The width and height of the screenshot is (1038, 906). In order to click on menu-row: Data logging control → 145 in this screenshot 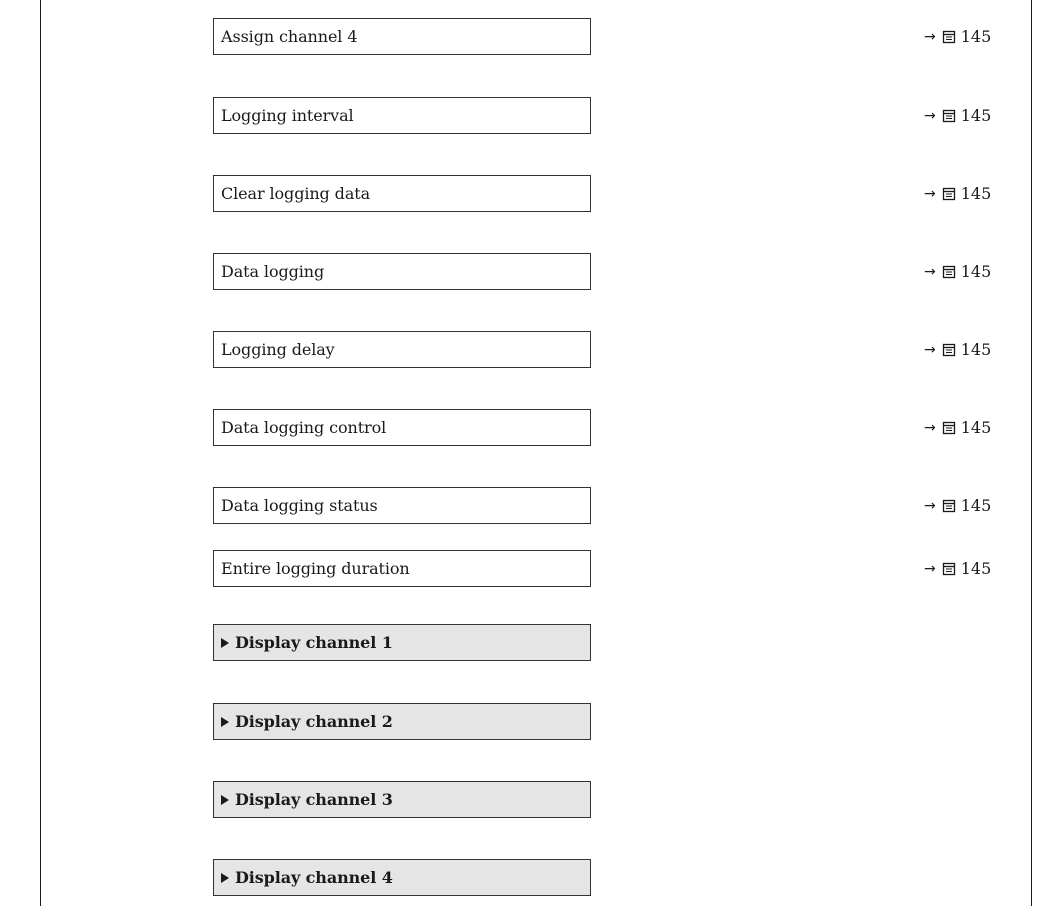, I will do `click(519, 427)`.